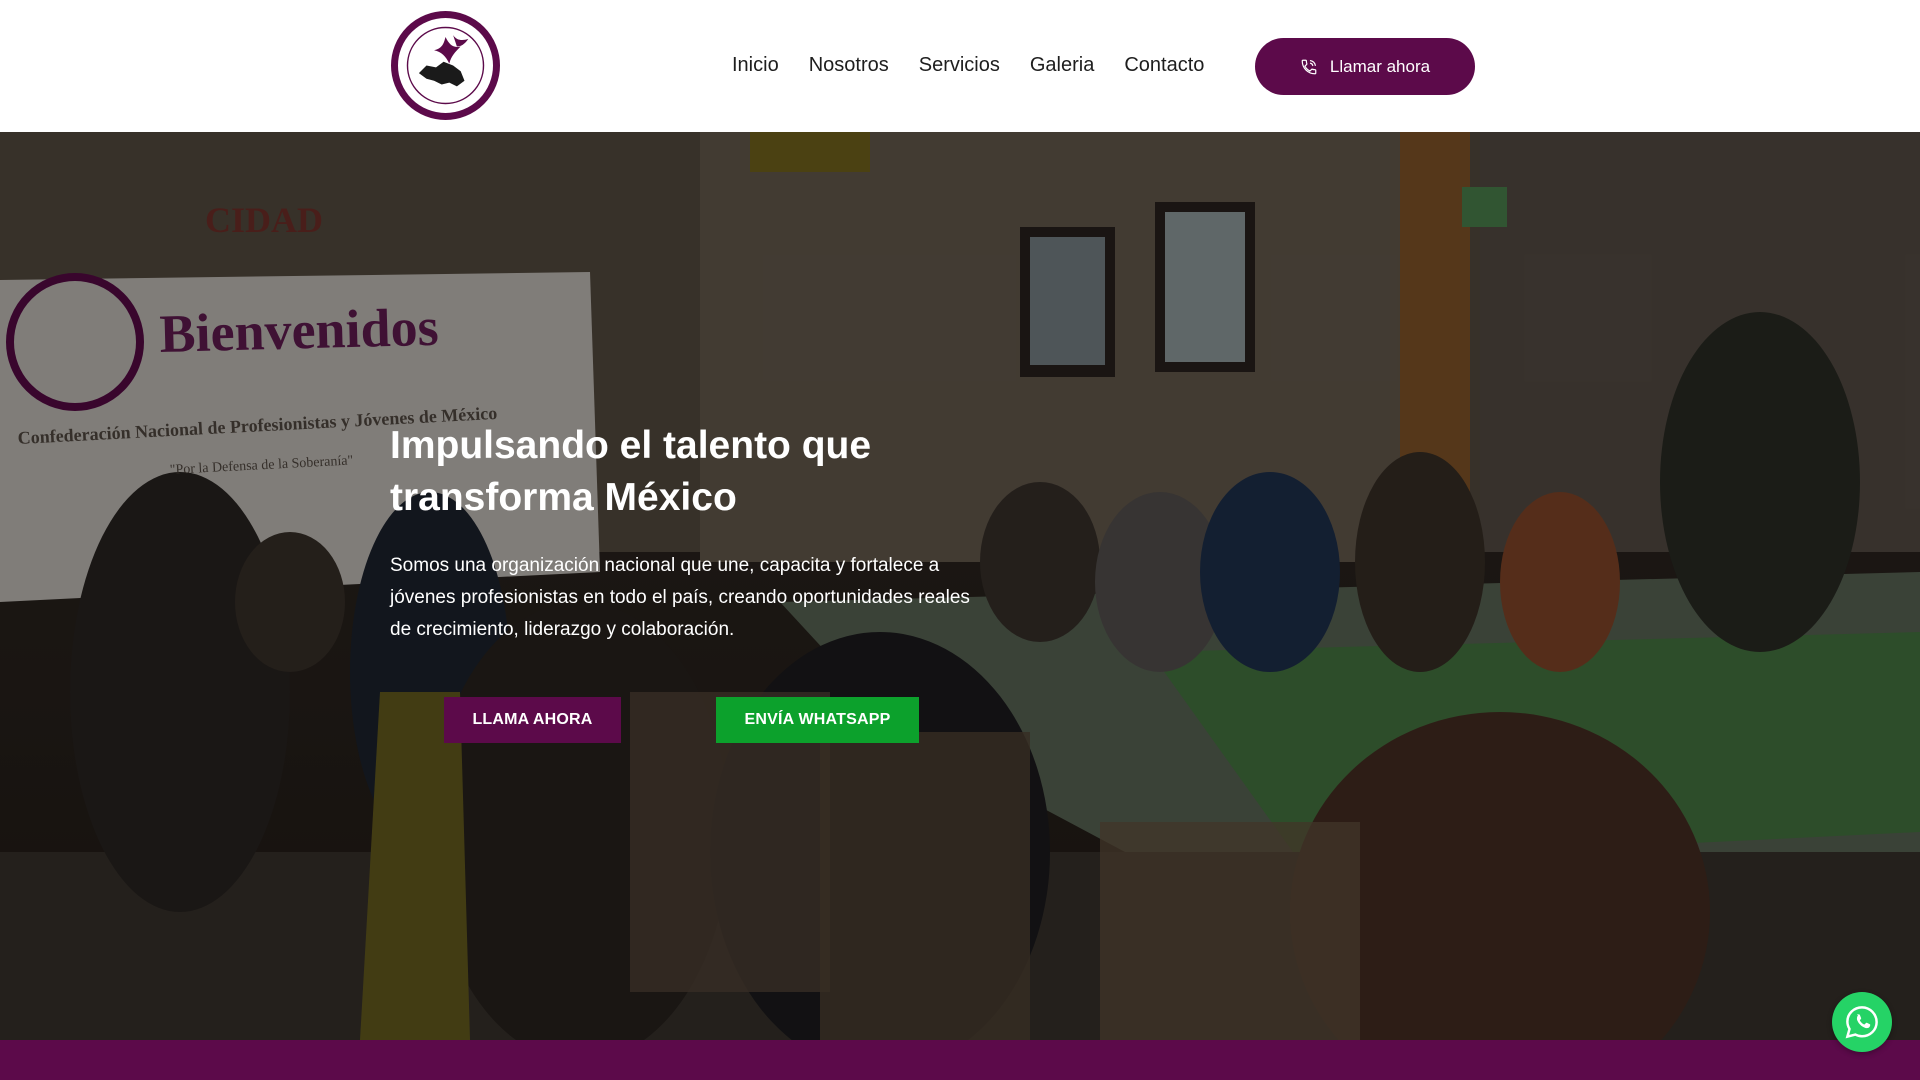  What do you see at coordinates (849, 65) in the screenshot?
I see `nav-nosotros: Nosotros` at bounding box center [849, 65].